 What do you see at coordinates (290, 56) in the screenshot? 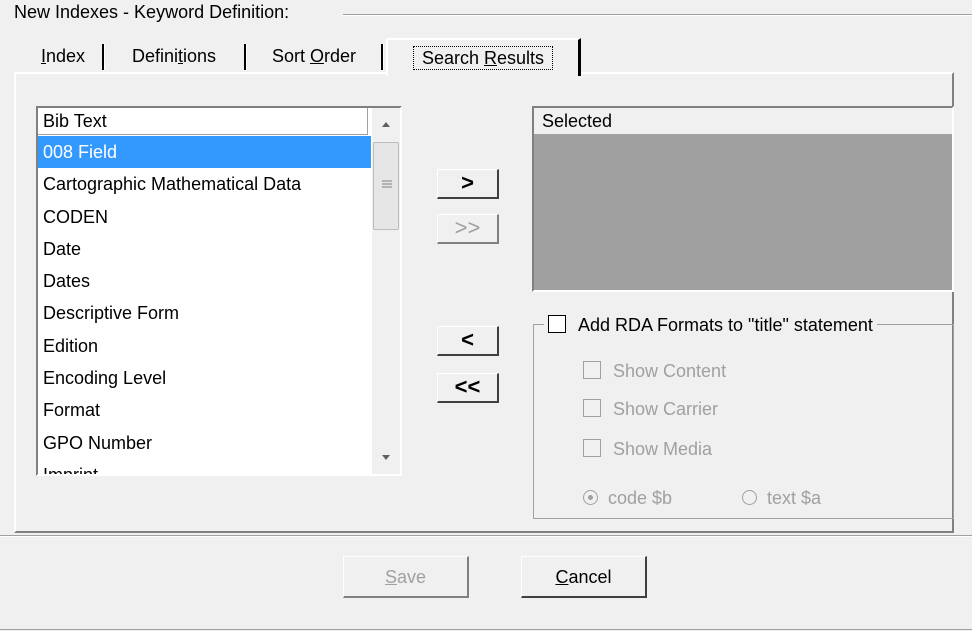
I see `tab-sort-order-label-pre: Sort` at bounding box center [290, 56].